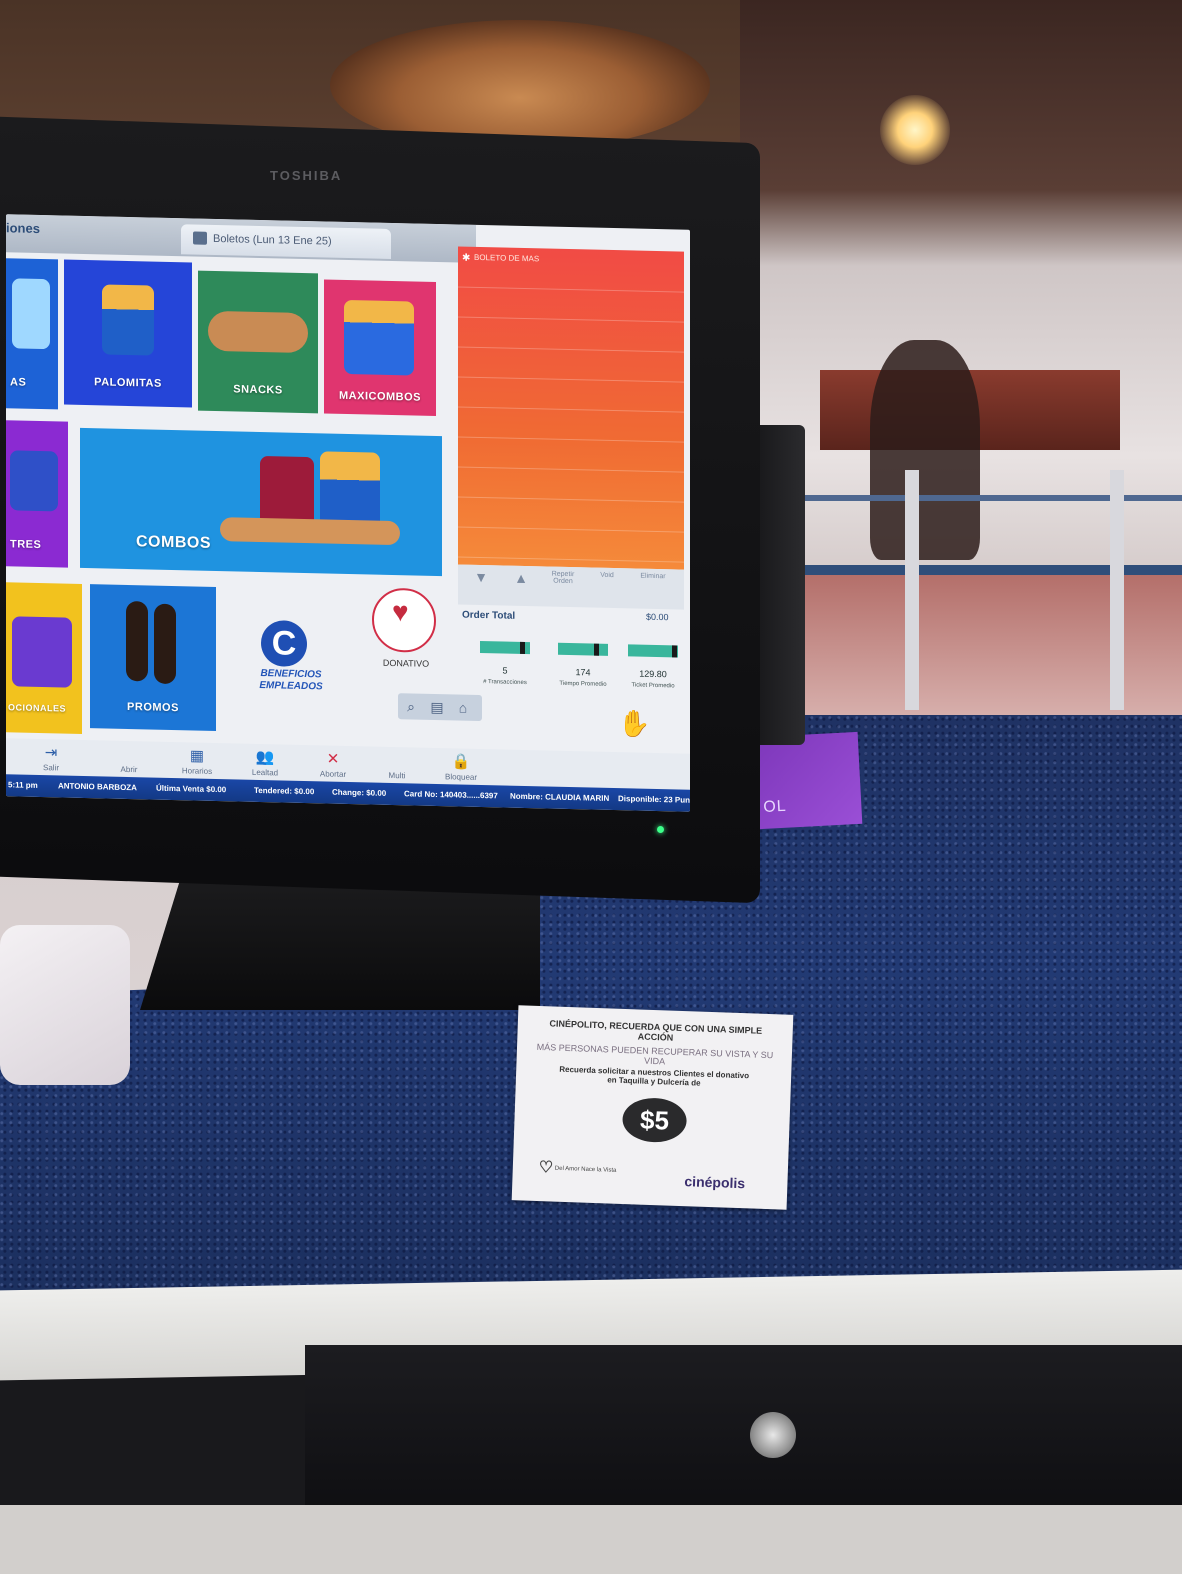  Describe the element at coordinates (411, 706) in the screenshot. I see `search-icon: ⌕` at that location.